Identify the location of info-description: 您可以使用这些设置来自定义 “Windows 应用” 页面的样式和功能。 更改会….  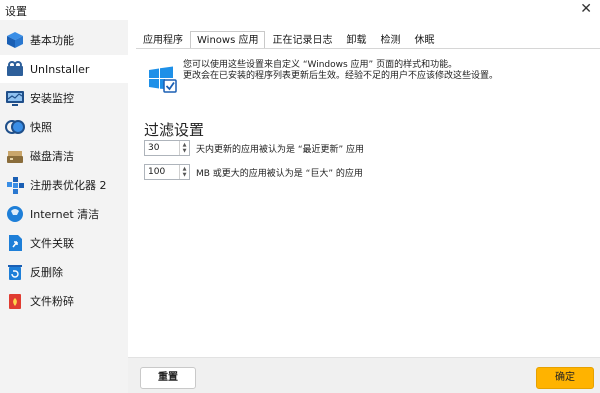
(340, 71).